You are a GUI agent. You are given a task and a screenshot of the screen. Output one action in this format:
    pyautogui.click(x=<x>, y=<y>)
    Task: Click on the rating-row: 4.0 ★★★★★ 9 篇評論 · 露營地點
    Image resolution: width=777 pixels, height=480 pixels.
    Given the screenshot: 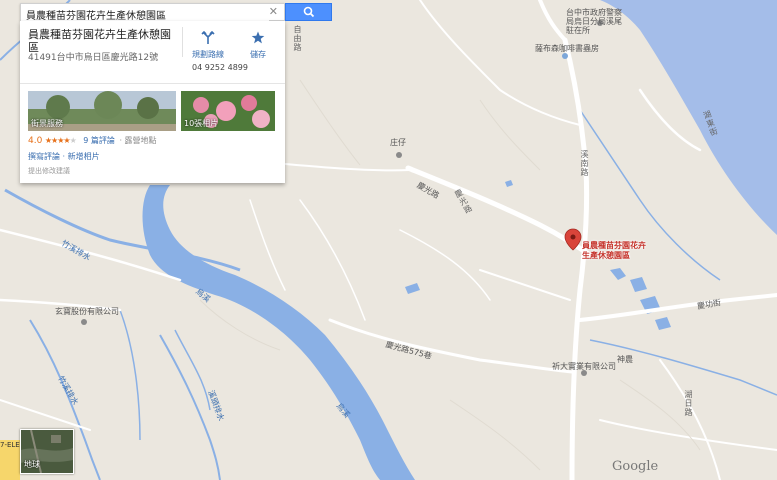 What is the action you would take?
    pyautogui.click(x=92, y=140)
    